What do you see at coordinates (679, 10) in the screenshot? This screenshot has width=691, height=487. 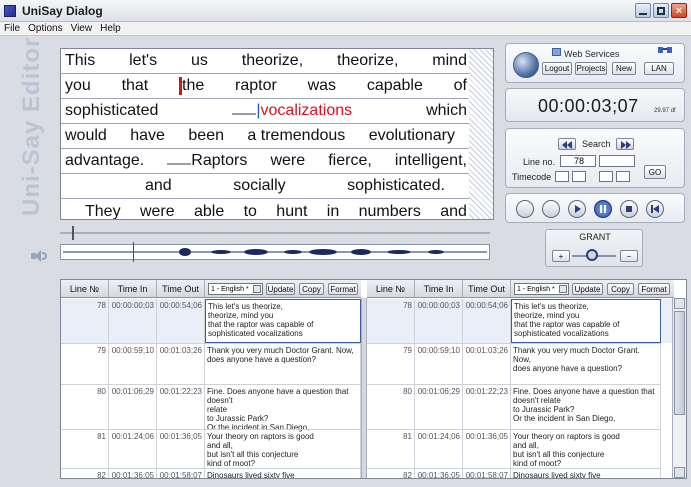 I see `close-button: ×` at bounding box center [679, 10].